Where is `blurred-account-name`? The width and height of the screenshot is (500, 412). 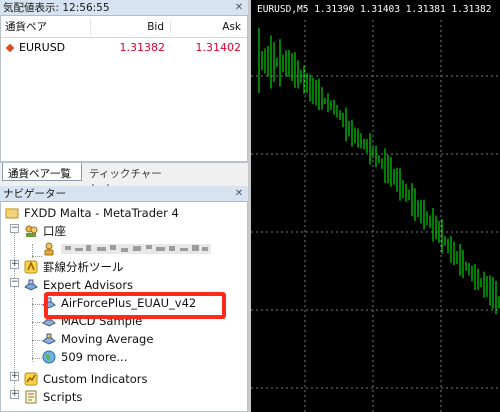
blurred-account-name is located at coordinates (136, 249).